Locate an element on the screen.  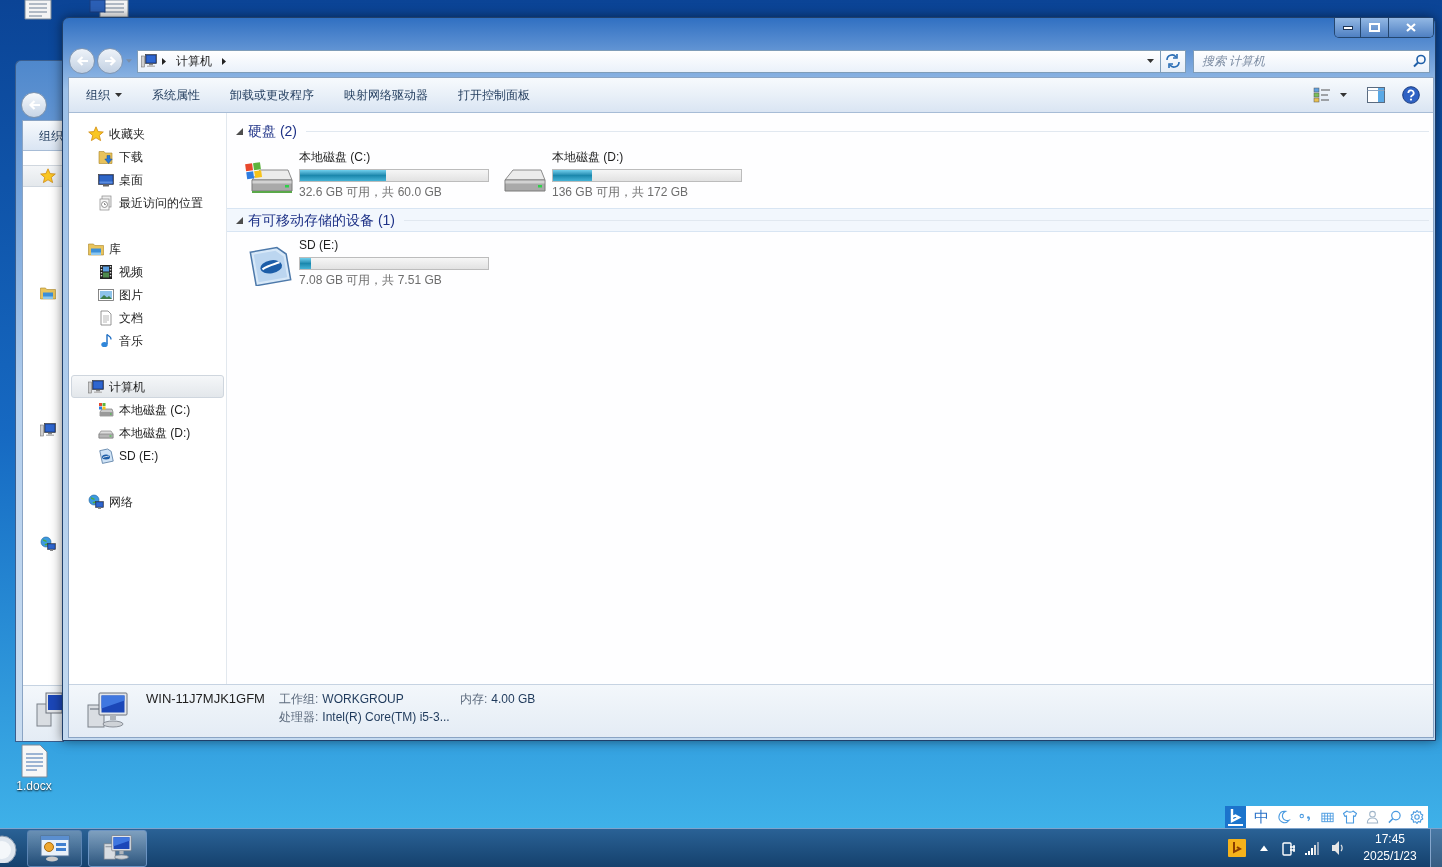
close-button is located at coordinates (1411, 27).